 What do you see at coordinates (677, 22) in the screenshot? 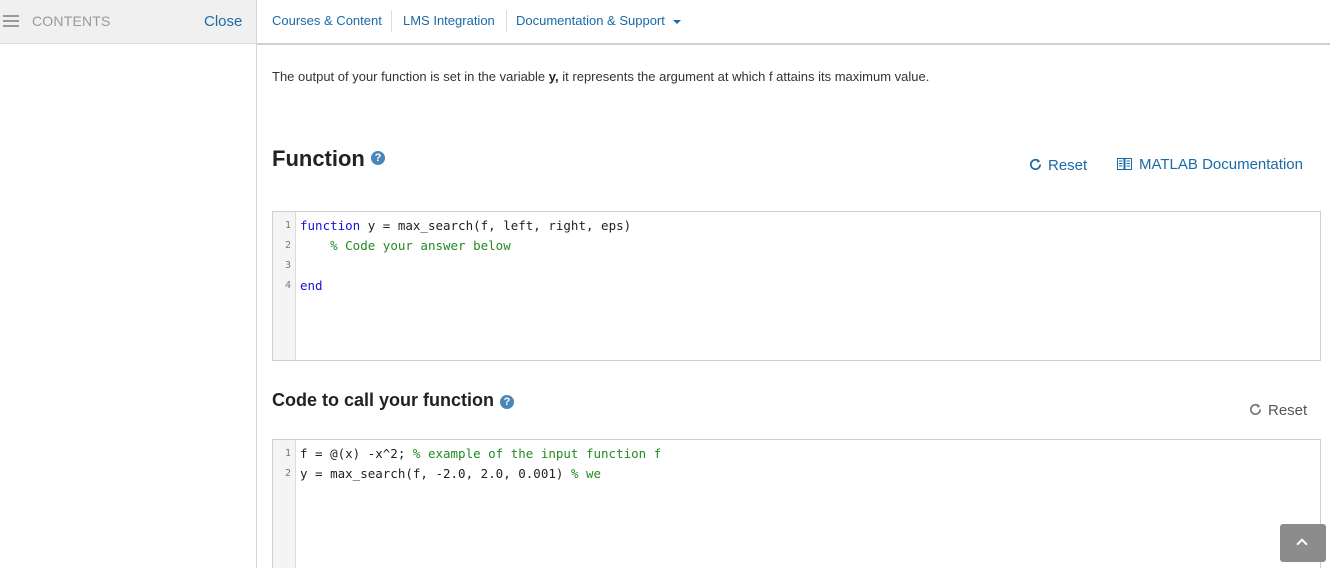
I see `chevron-down-icon` at bounding box center [677, 22].